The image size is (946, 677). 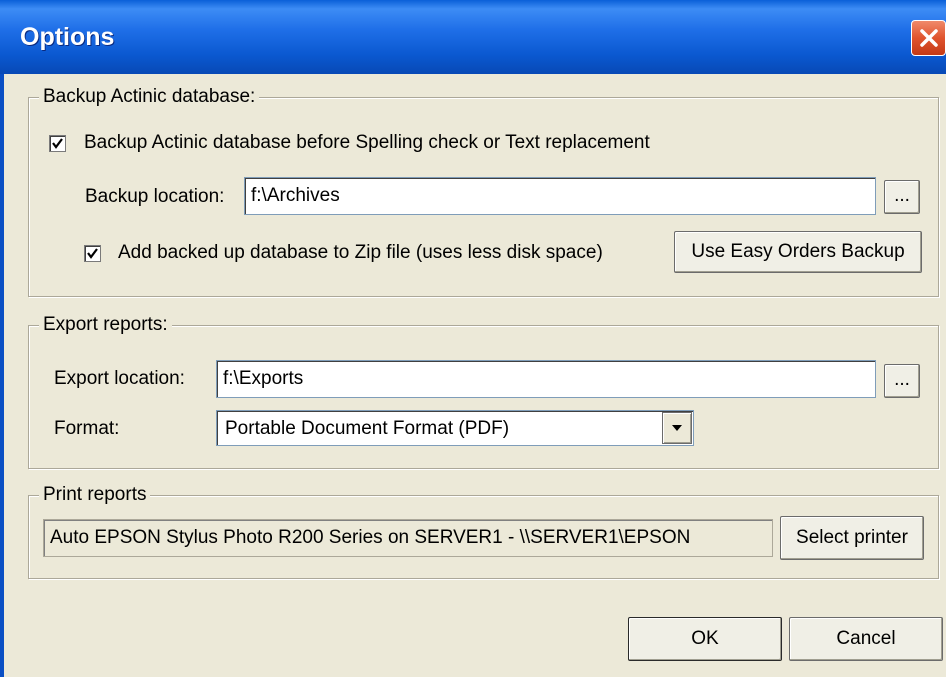 I want to click on title-bar: Options, so click(x=473, y=37).